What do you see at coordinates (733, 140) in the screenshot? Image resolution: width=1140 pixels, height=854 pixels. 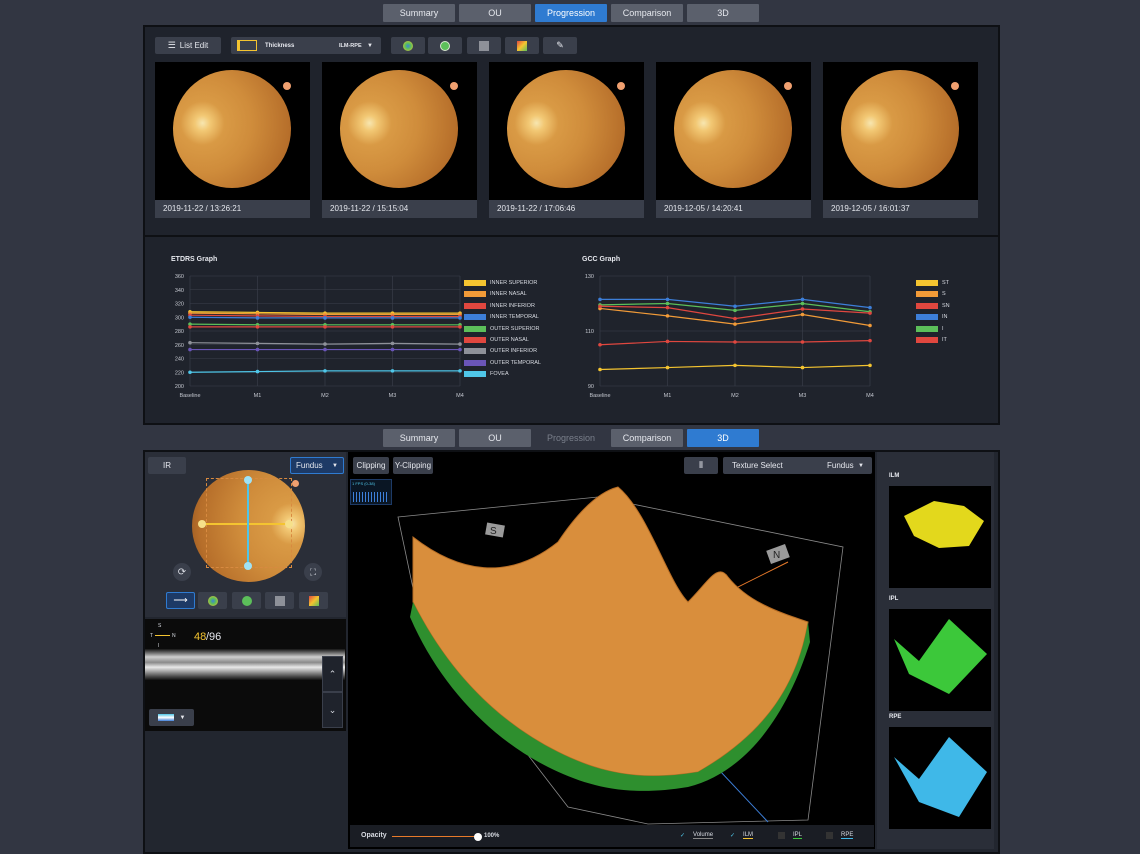 I see `fundus-thumbnail: 2019-12-05 / 14:20:41` at bounding box center [733, 140].